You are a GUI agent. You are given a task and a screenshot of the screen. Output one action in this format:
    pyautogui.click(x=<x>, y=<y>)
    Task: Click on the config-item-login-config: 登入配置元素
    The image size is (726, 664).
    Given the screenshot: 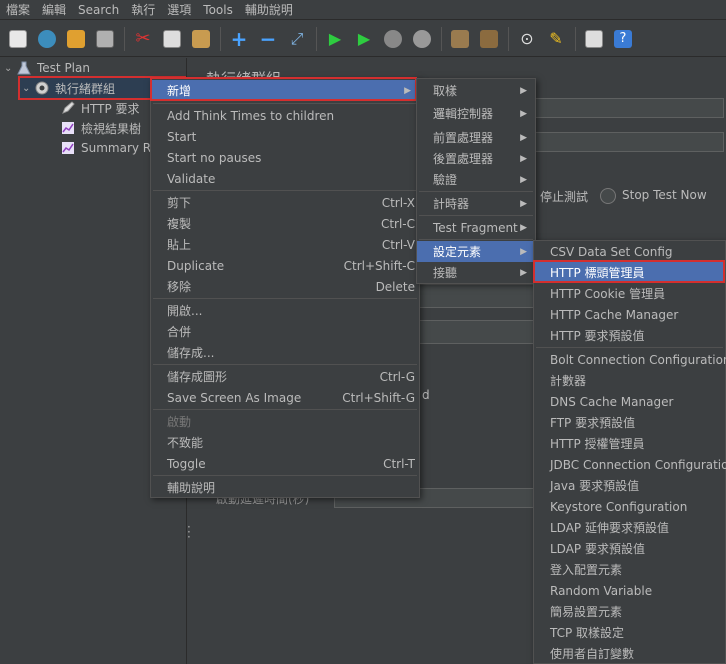 What is the action you would take?
    pyautogui.click(x=629, y=569)
    